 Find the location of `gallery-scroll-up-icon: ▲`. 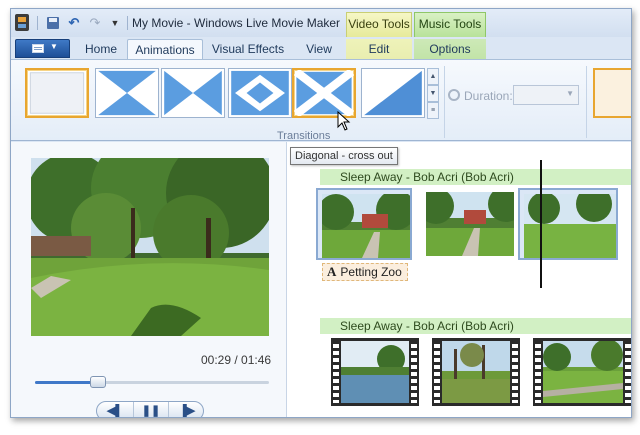

gallery-scroll-up-icon: ▲ is located at coordinates (433, 76).